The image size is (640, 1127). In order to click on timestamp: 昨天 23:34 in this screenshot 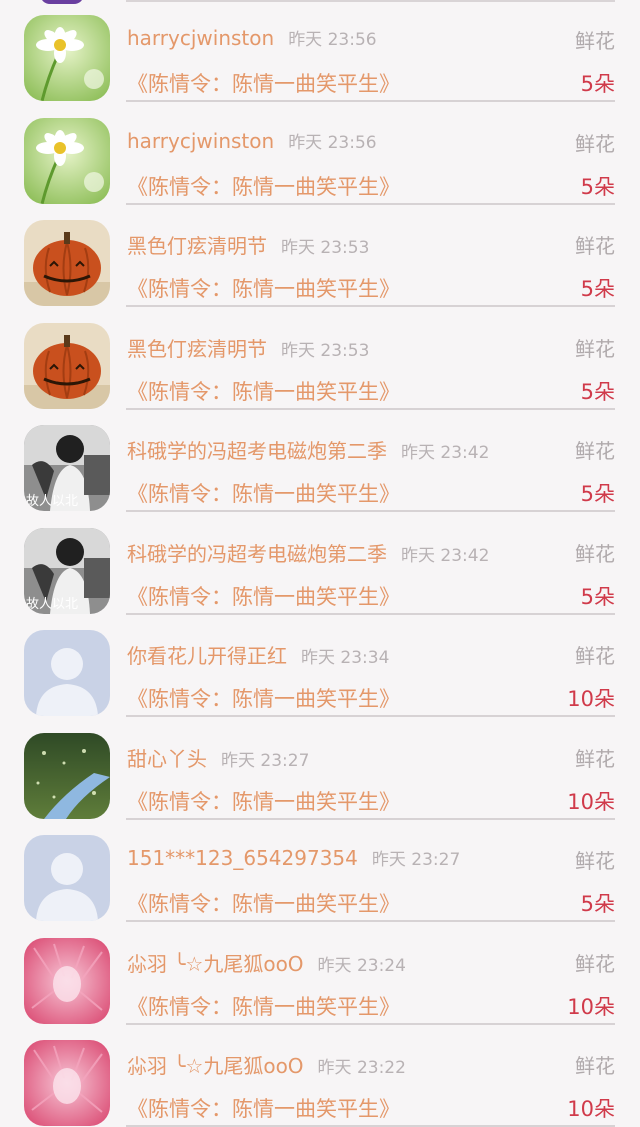, I will do `click(345, 658)`.